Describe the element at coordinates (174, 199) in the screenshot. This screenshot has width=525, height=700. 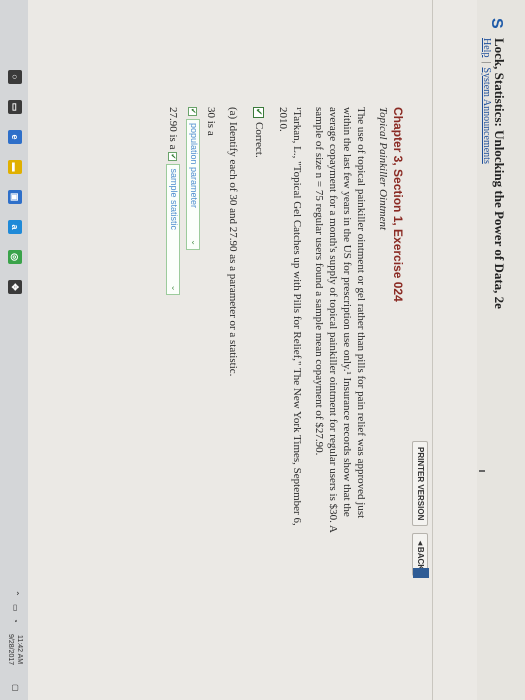
I see `answer-2-value: sample statistic` at that location.